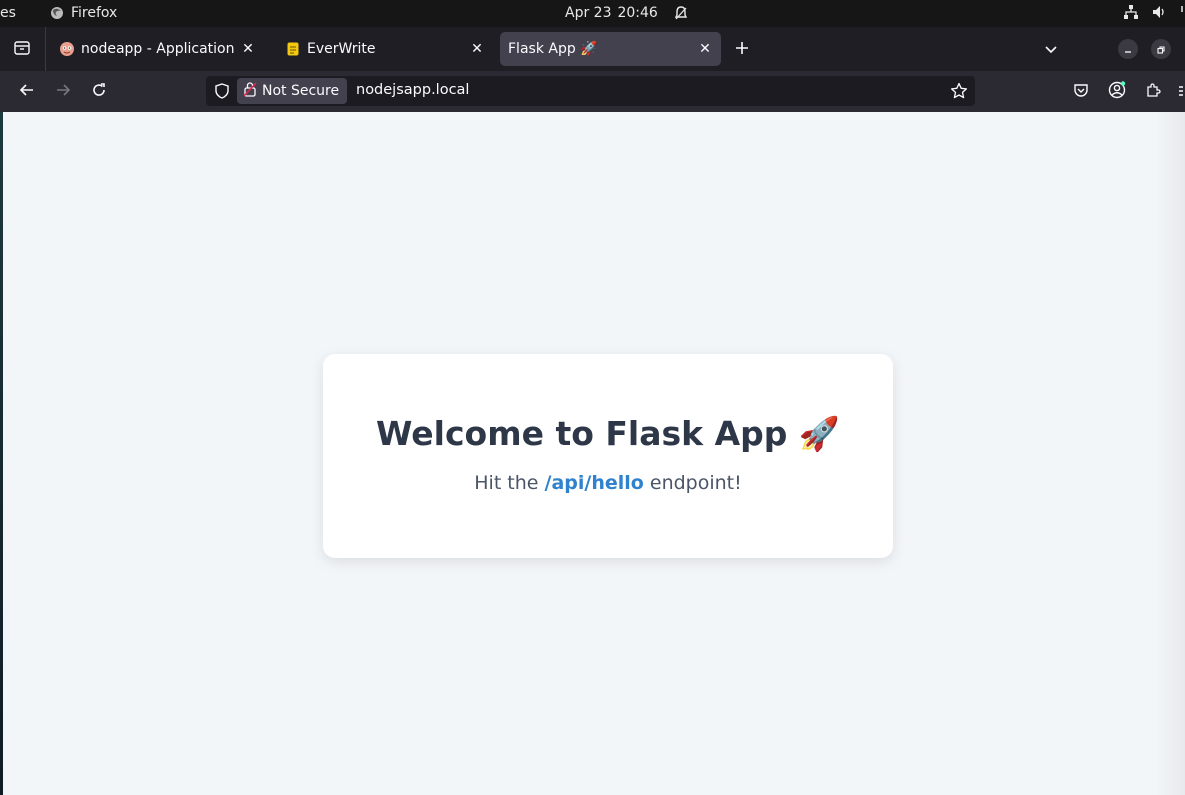 Image resolution: width=1185 pixels, height=795 pixels. I want to click on network-icon, so click(1131, 12).